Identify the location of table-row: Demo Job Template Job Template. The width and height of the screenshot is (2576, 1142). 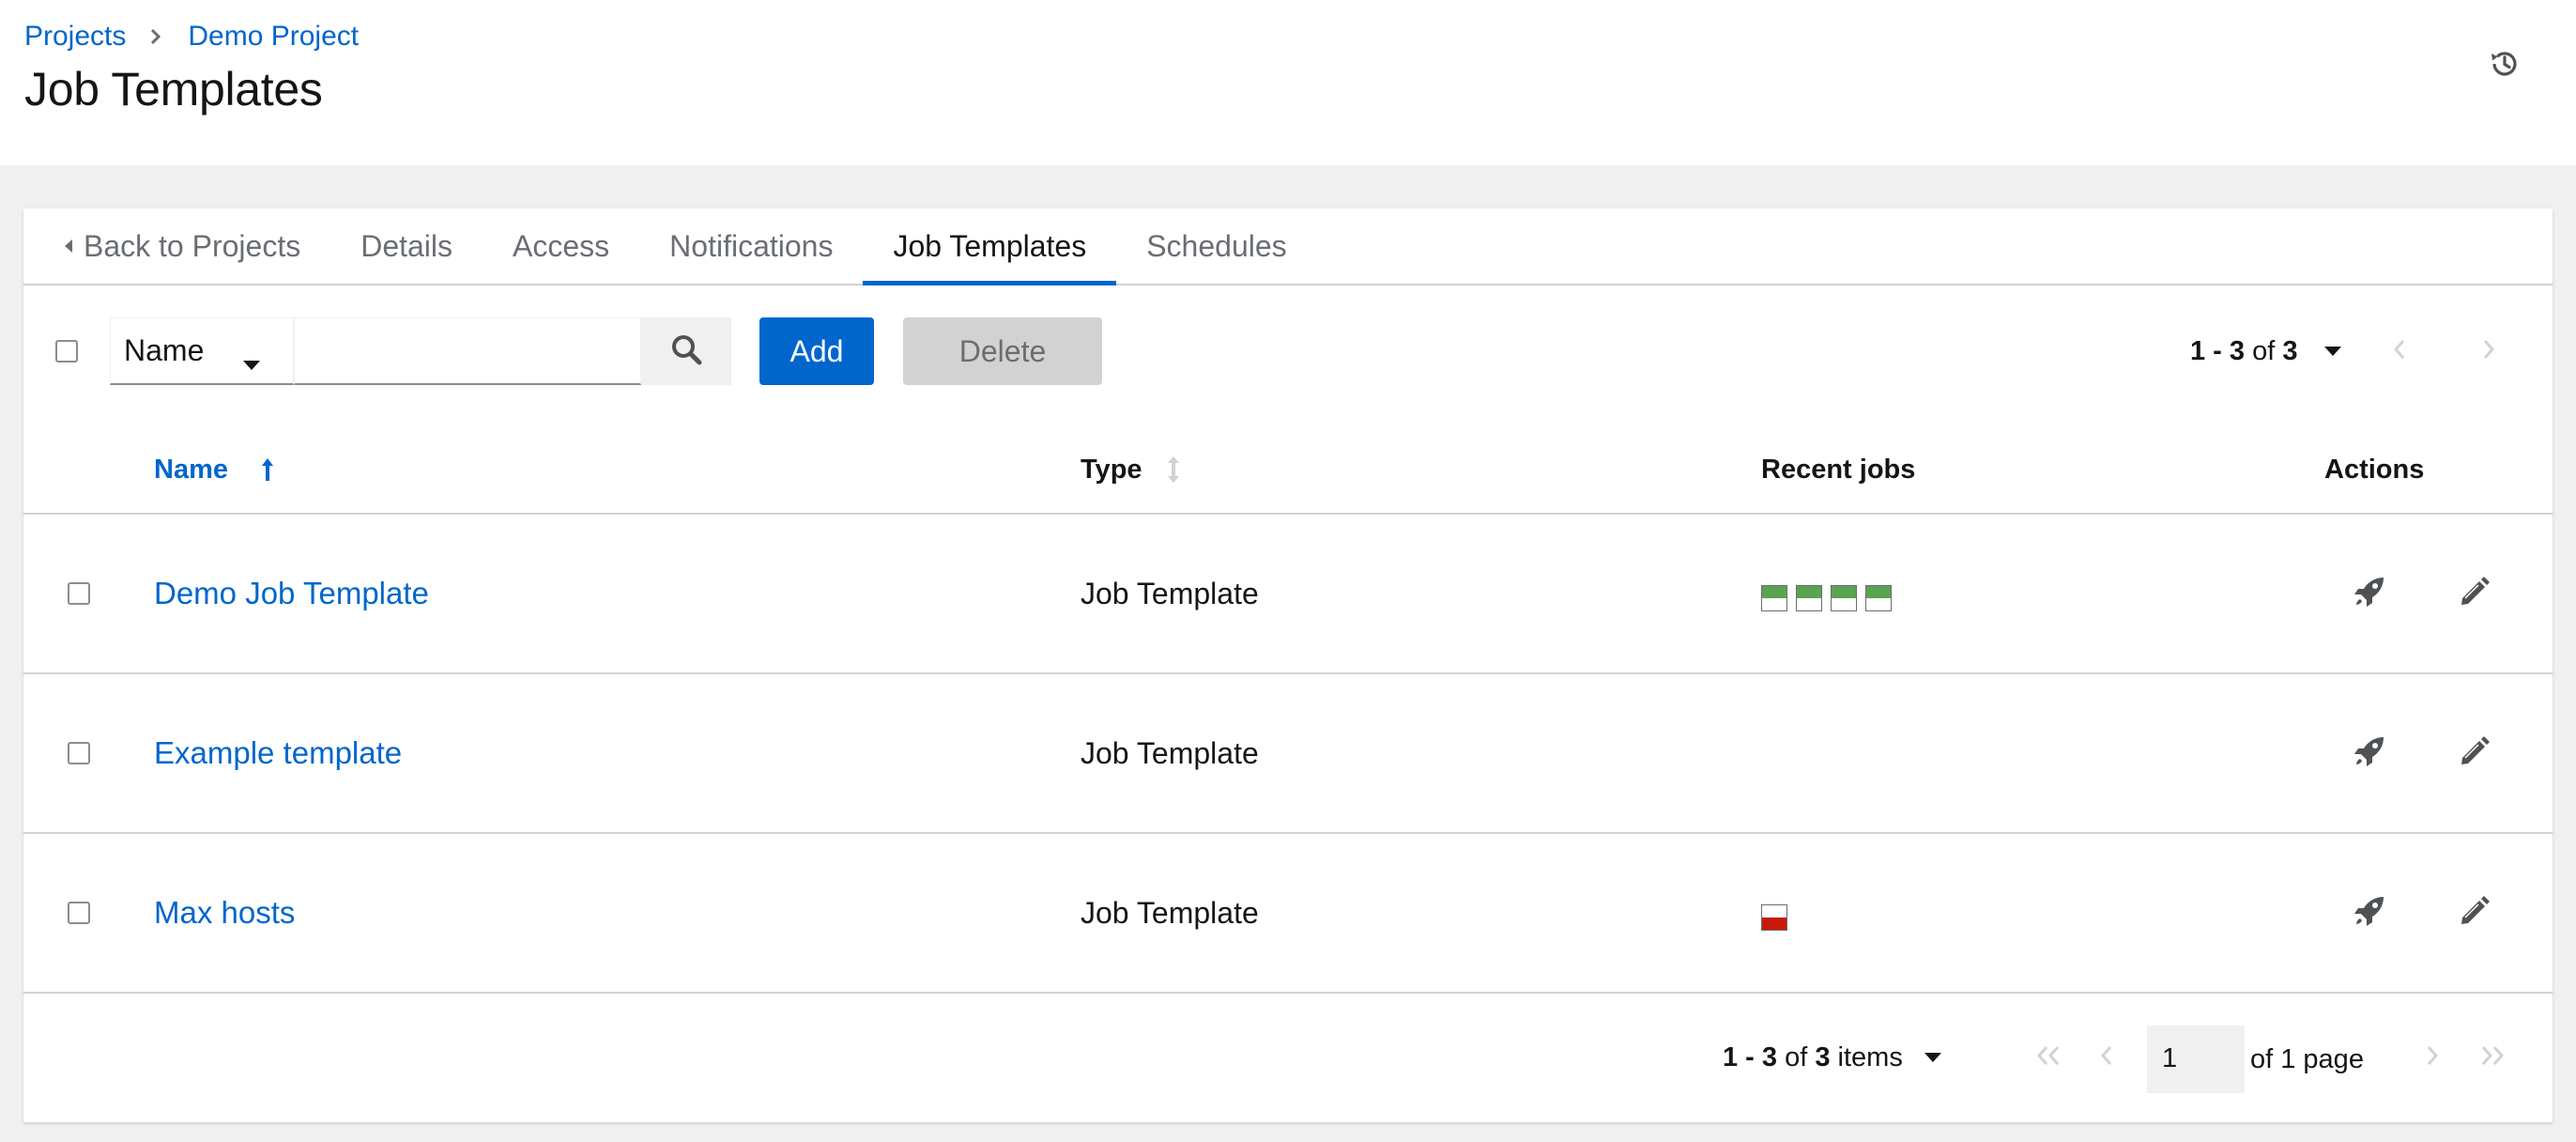
(1288, 594).